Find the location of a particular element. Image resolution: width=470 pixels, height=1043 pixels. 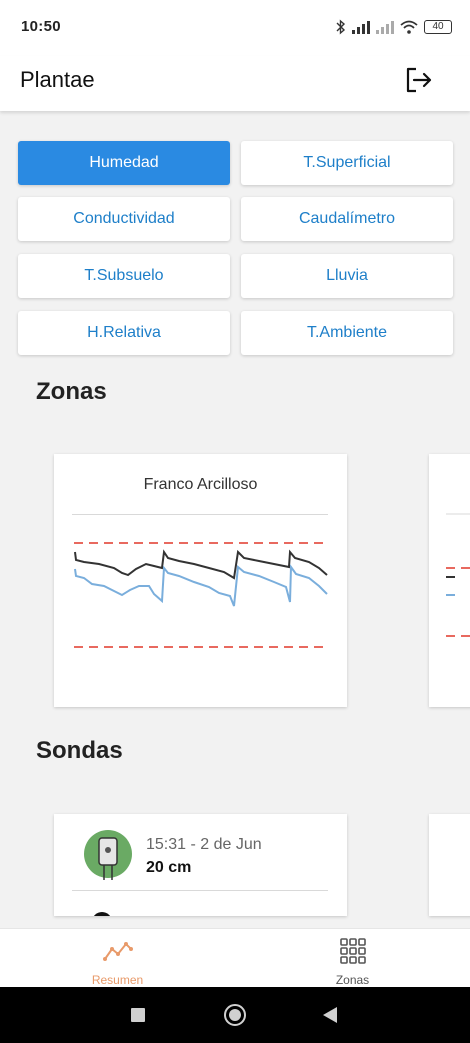

probe-card-next is located at coordinates (449, 865).